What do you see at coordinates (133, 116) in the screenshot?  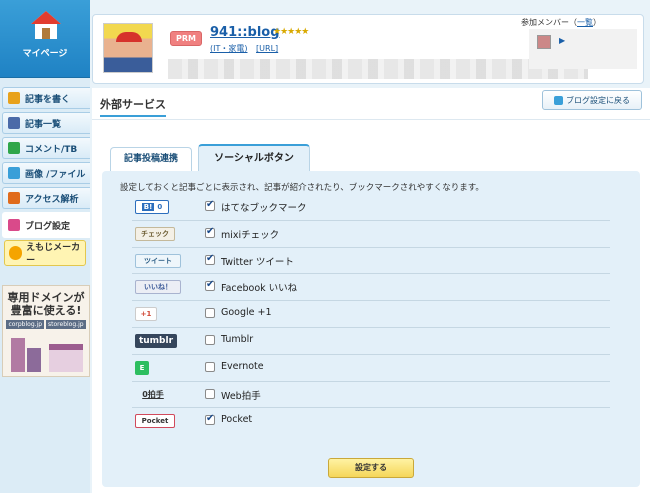 I see `title-underline` at bounding box center [133, 116].